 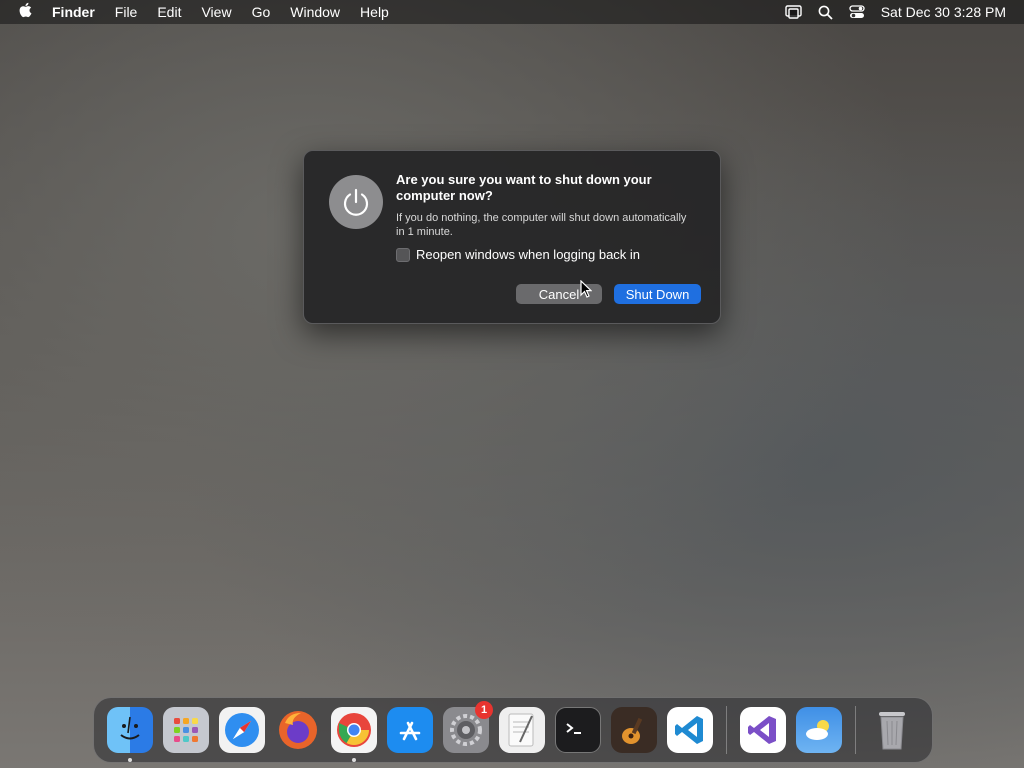 I want to click on dock-launchpad, so click(x=186, y=730).